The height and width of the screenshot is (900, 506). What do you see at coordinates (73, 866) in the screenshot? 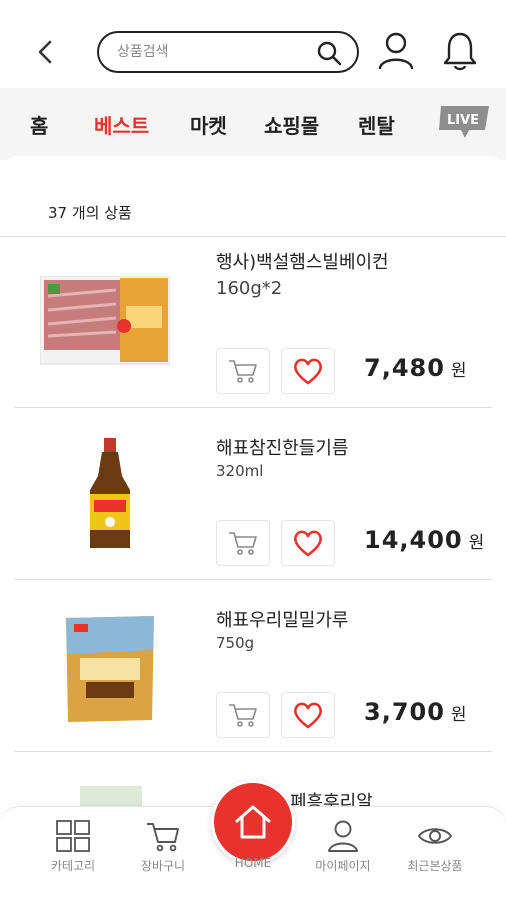
I see `nav-label: 카테고리` at bounding box center [73, 866].